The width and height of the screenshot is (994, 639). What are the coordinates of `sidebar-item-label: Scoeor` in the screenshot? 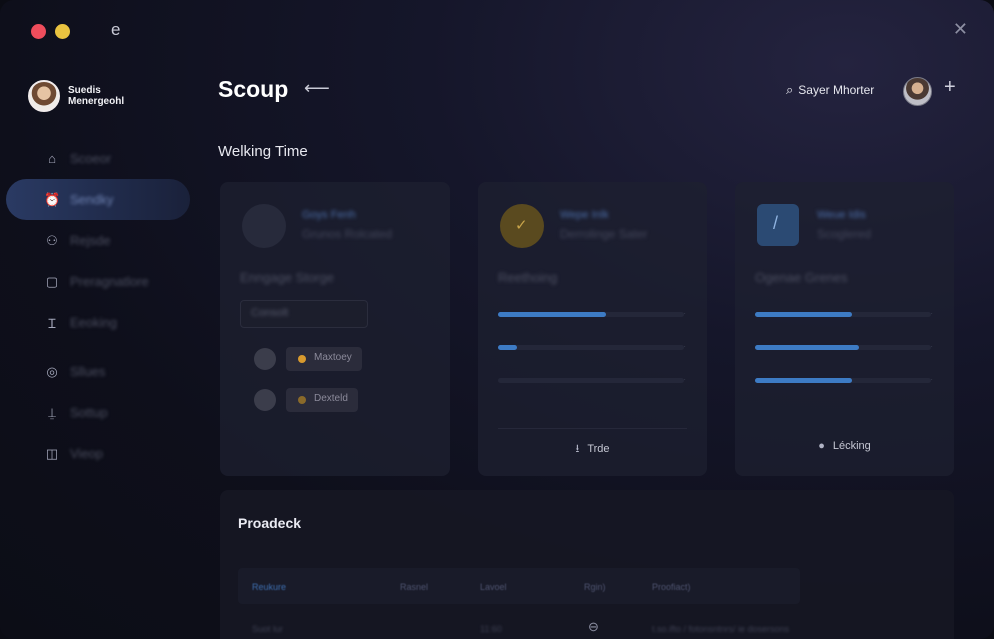 It's located at (91, 158).